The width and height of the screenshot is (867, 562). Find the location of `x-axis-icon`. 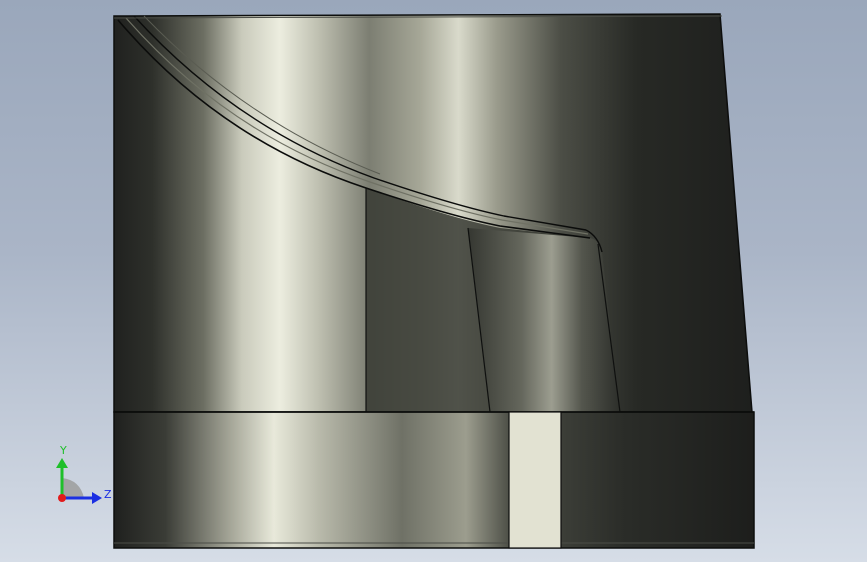

x-axis-icon is located at coordinates (62, 498).